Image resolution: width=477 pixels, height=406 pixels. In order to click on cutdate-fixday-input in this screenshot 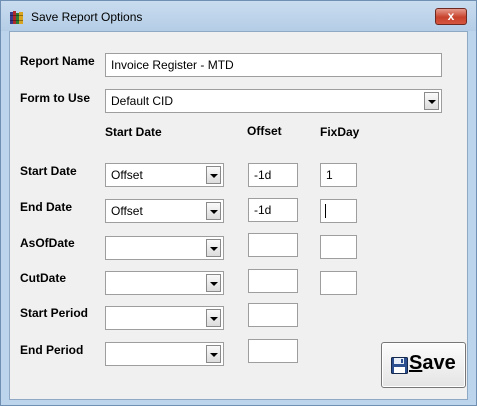, I will do `click(338, 283)`.